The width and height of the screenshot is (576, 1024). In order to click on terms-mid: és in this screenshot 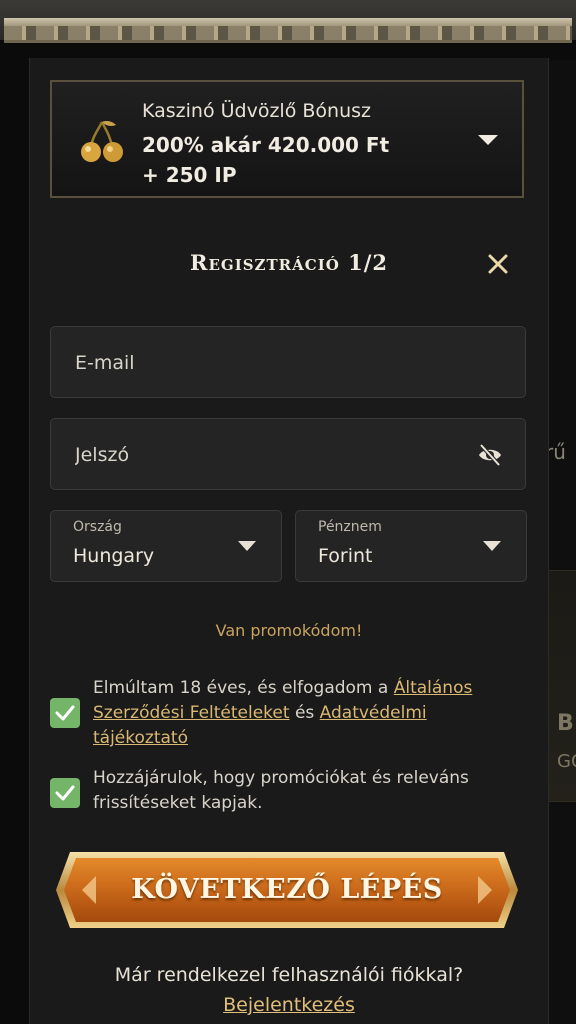, I will do `click(304, 713)`.